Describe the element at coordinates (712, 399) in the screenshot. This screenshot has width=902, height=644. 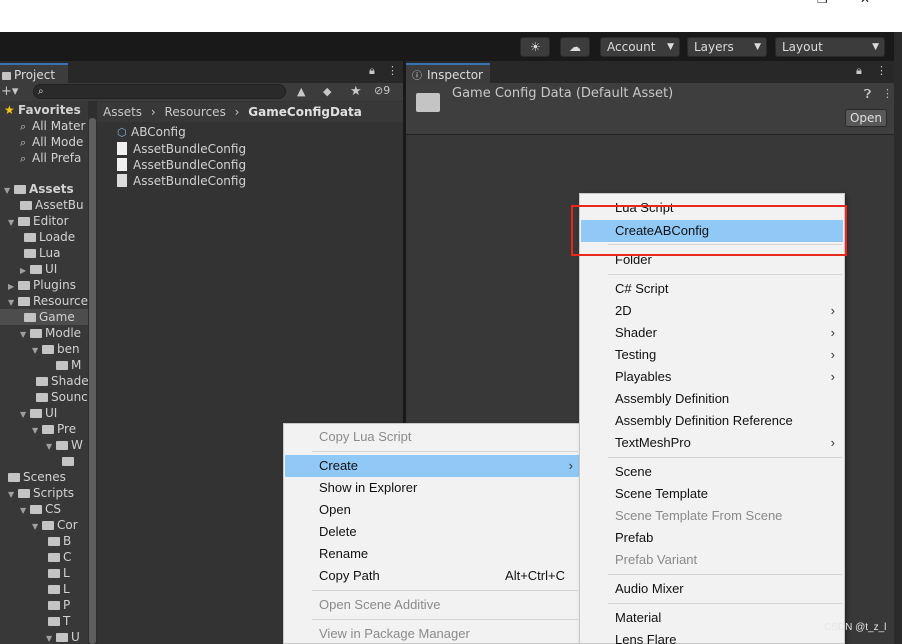
I see `menu-item-assembly-definition: Assembly Definition` at that location.